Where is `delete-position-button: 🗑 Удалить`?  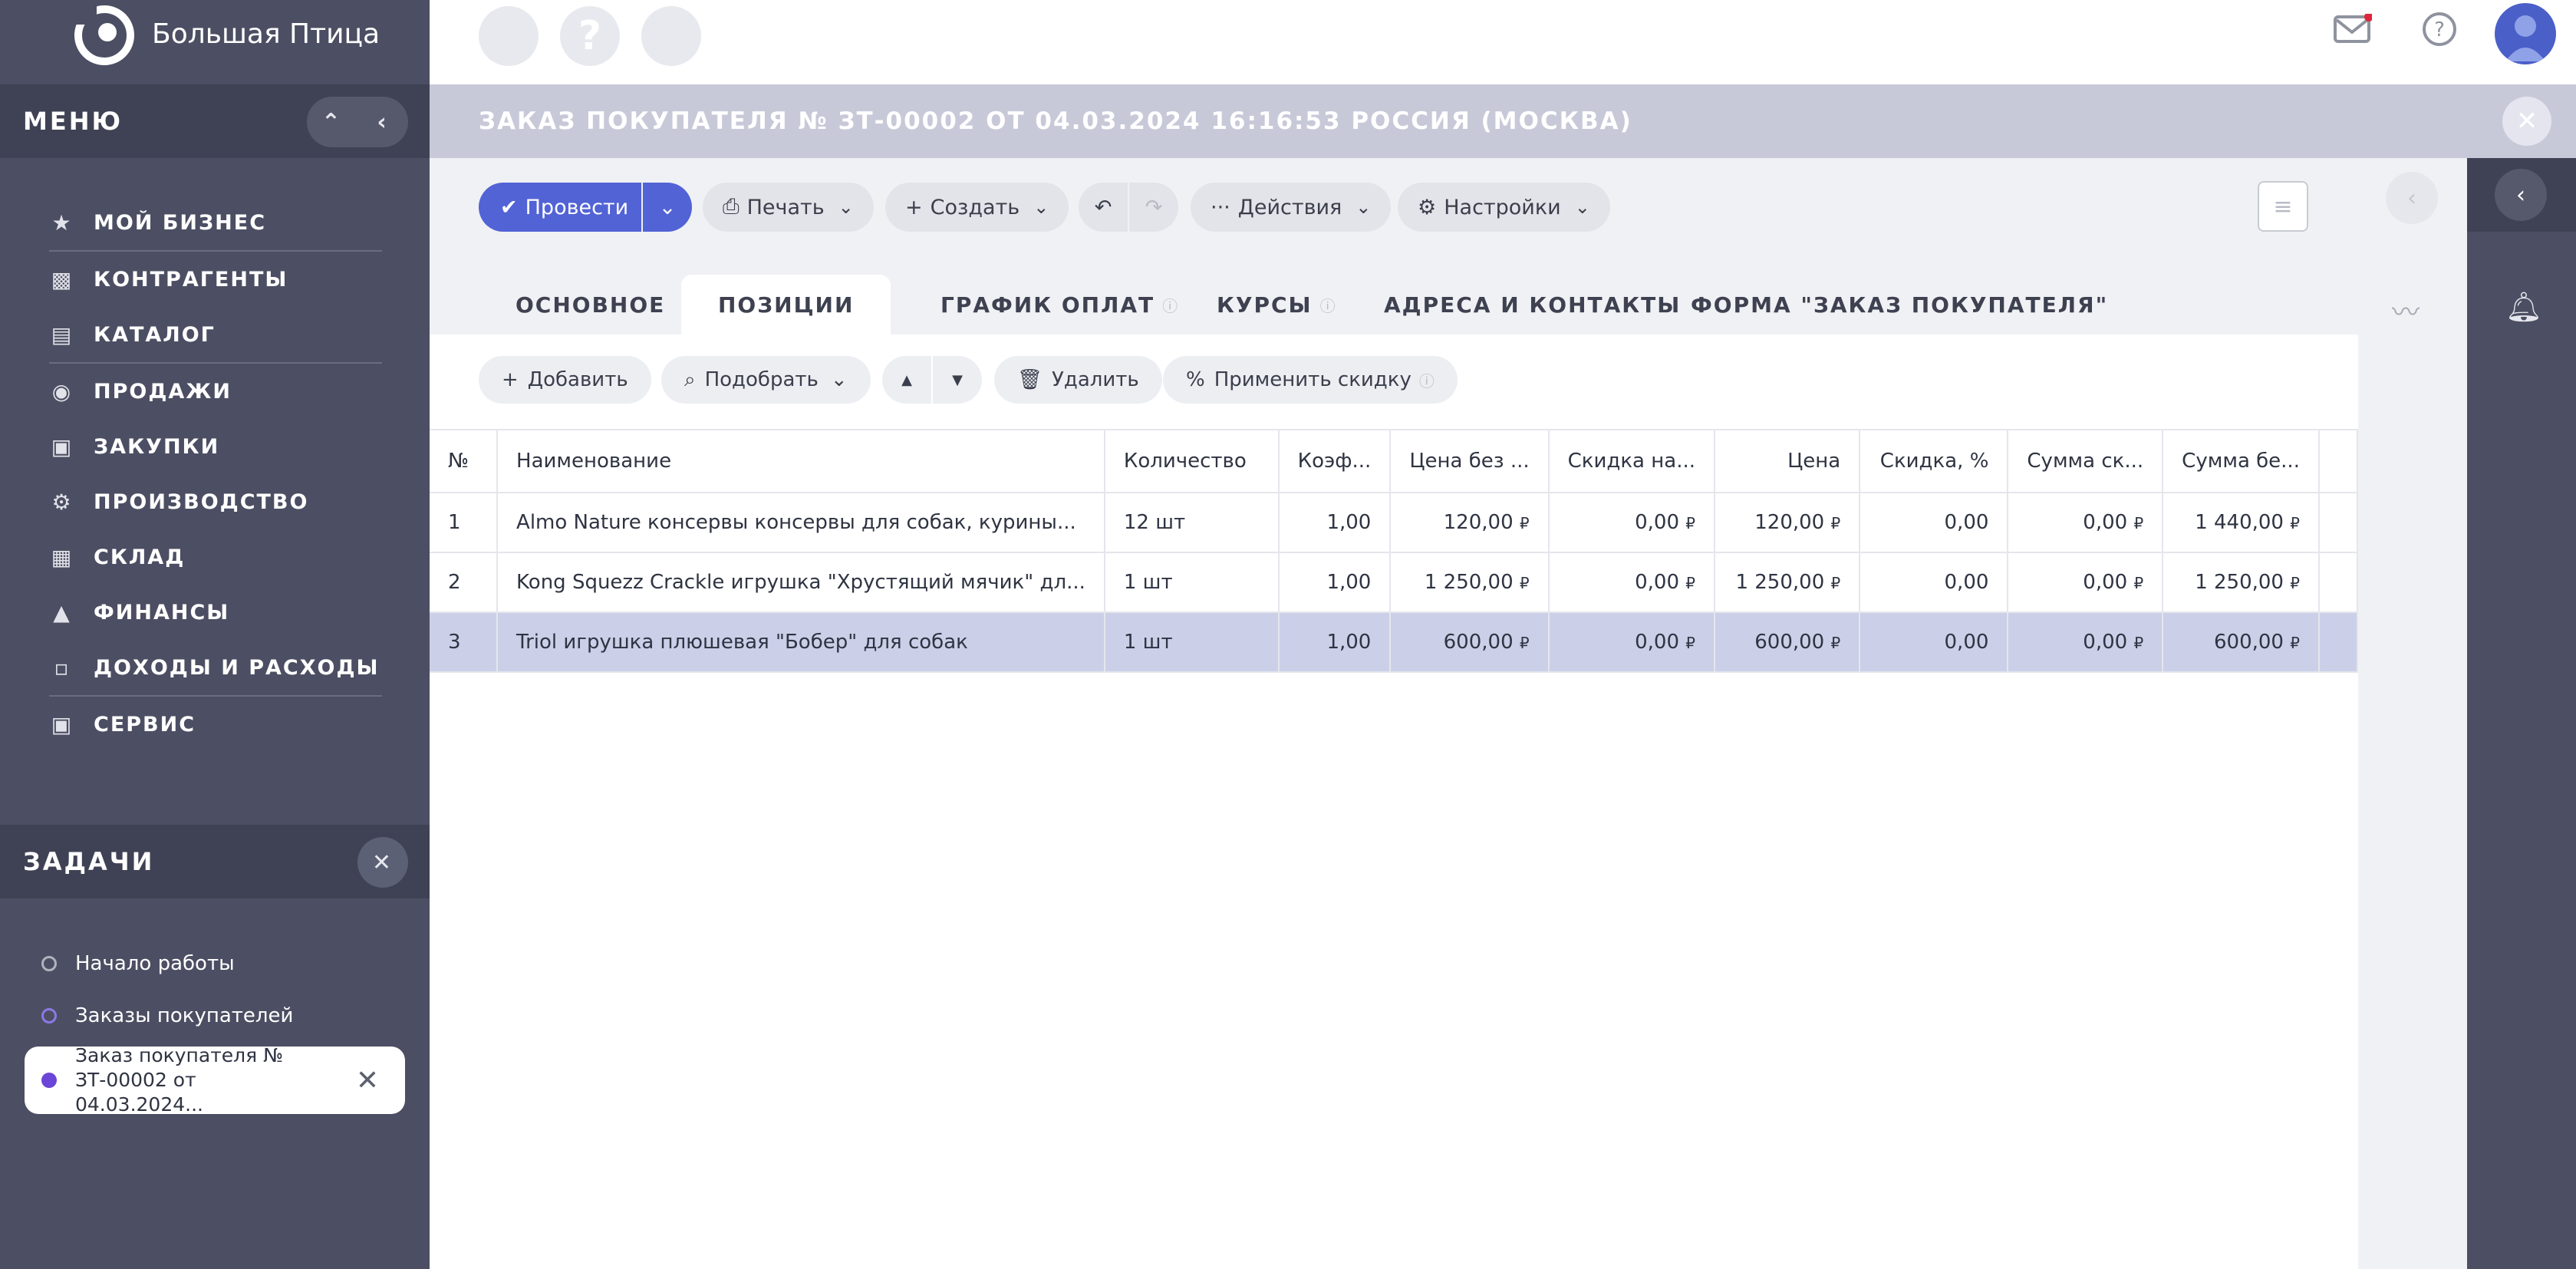 delete-position-button: 🗑 Удалить is located at coordinates (1078, 380).